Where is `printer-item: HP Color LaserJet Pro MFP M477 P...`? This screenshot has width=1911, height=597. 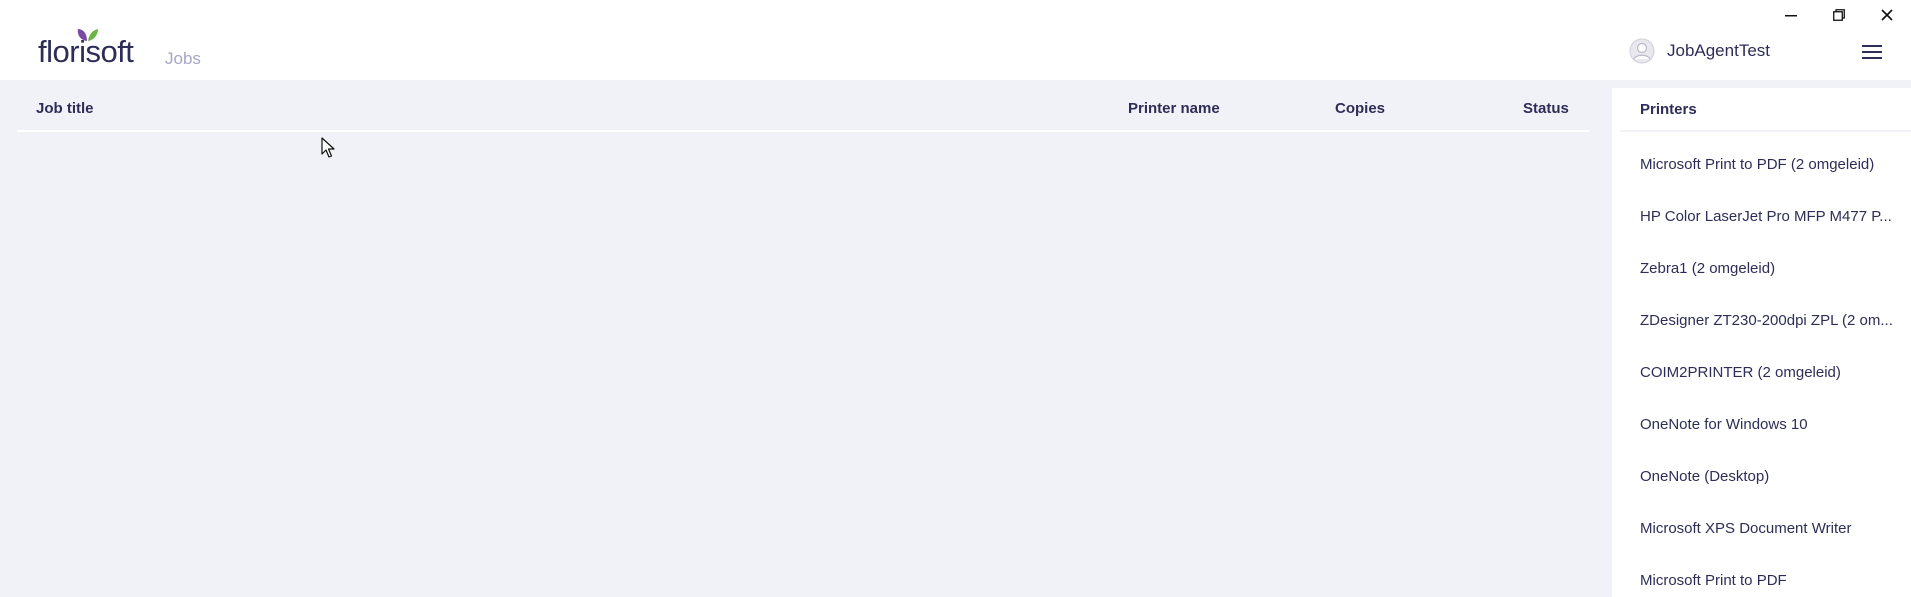 printer-item: HP Color LaserJet Pro MFP M477 P... is located at coordinates (1753, 216).